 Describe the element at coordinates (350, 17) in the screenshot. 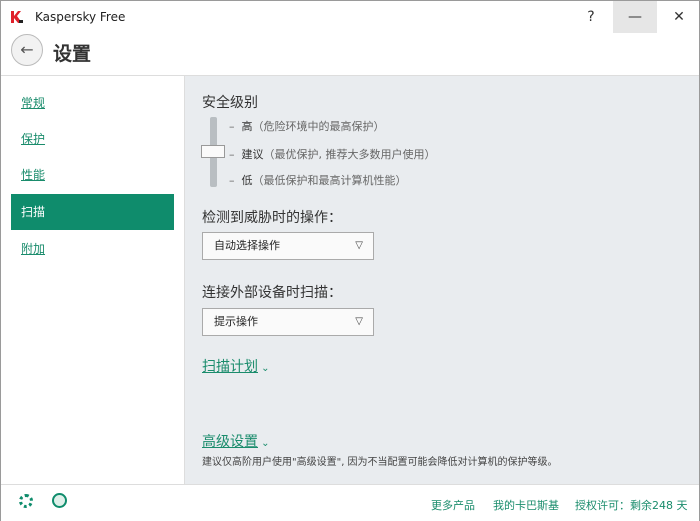

I see `title-bar: Kaspersky Free ? — ✕` at that location.